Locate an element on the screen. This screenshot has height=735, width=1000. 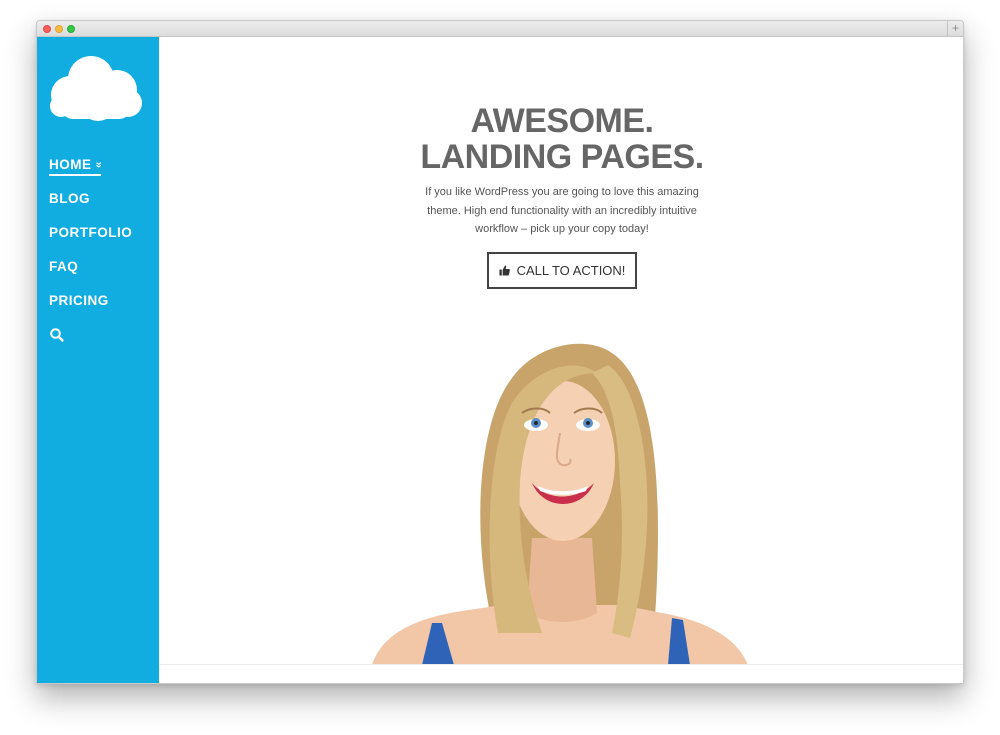
content-divider is located at coordinates (561, 664).